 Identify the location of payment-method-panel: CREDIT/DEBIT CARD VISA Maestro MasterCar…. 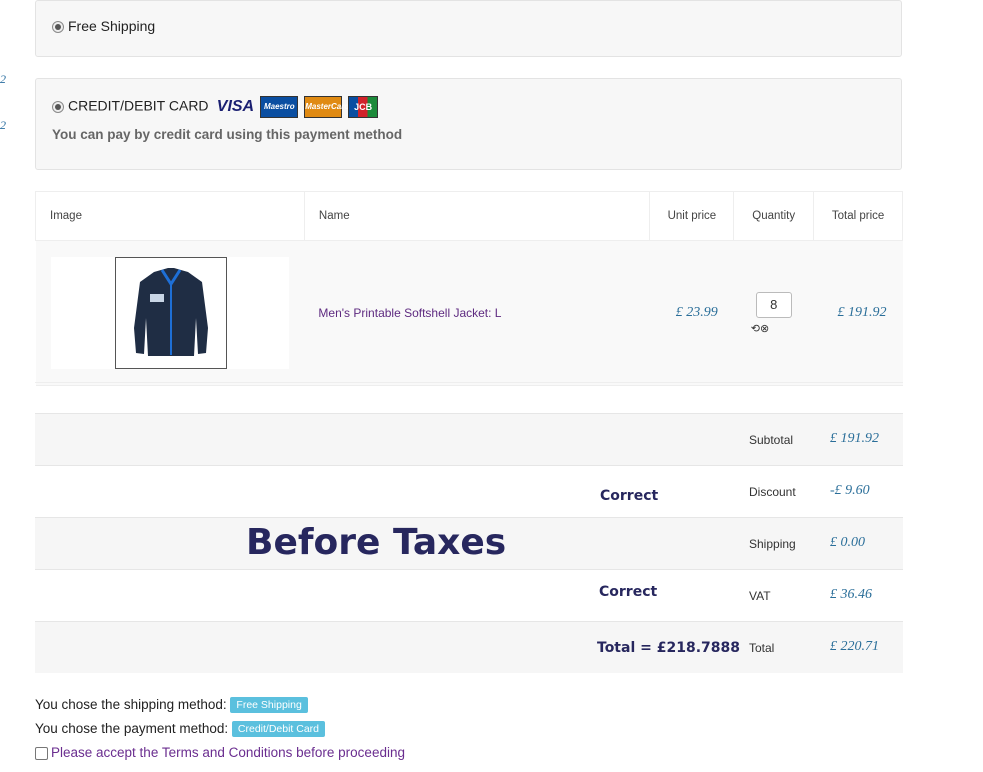
(468, 124).